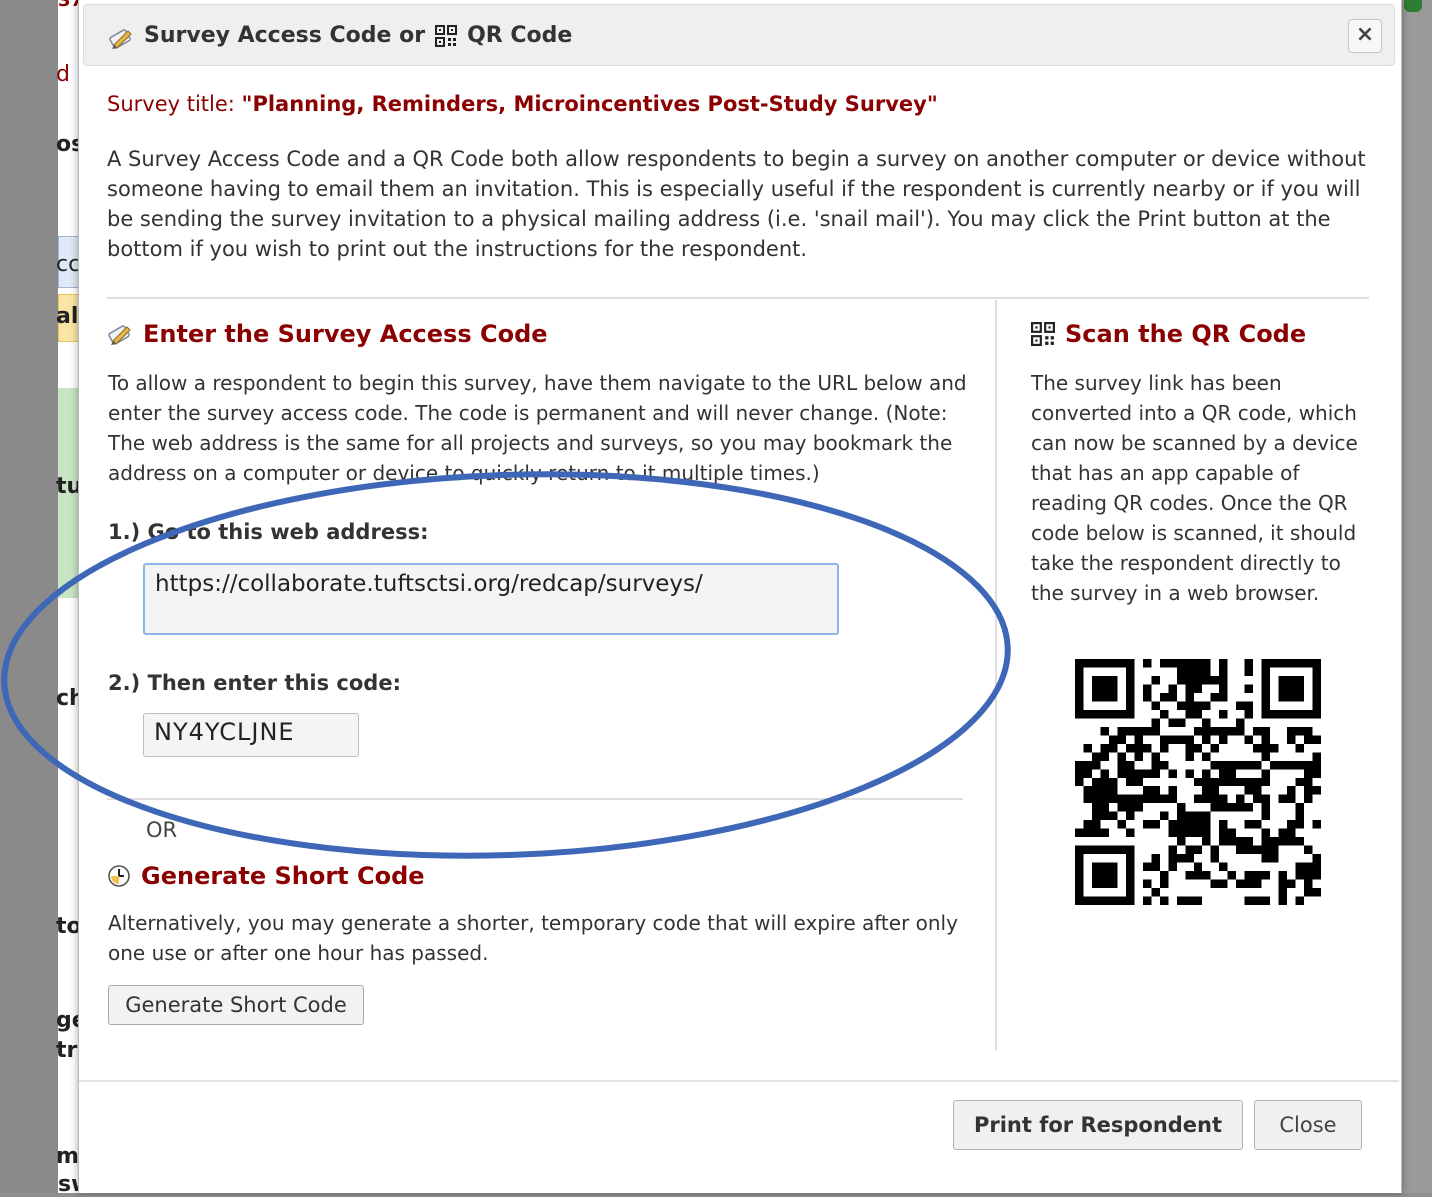  Describe the element at coordinates (1365, 36) in the screenshot. I see `close-icon: ×` at that location.